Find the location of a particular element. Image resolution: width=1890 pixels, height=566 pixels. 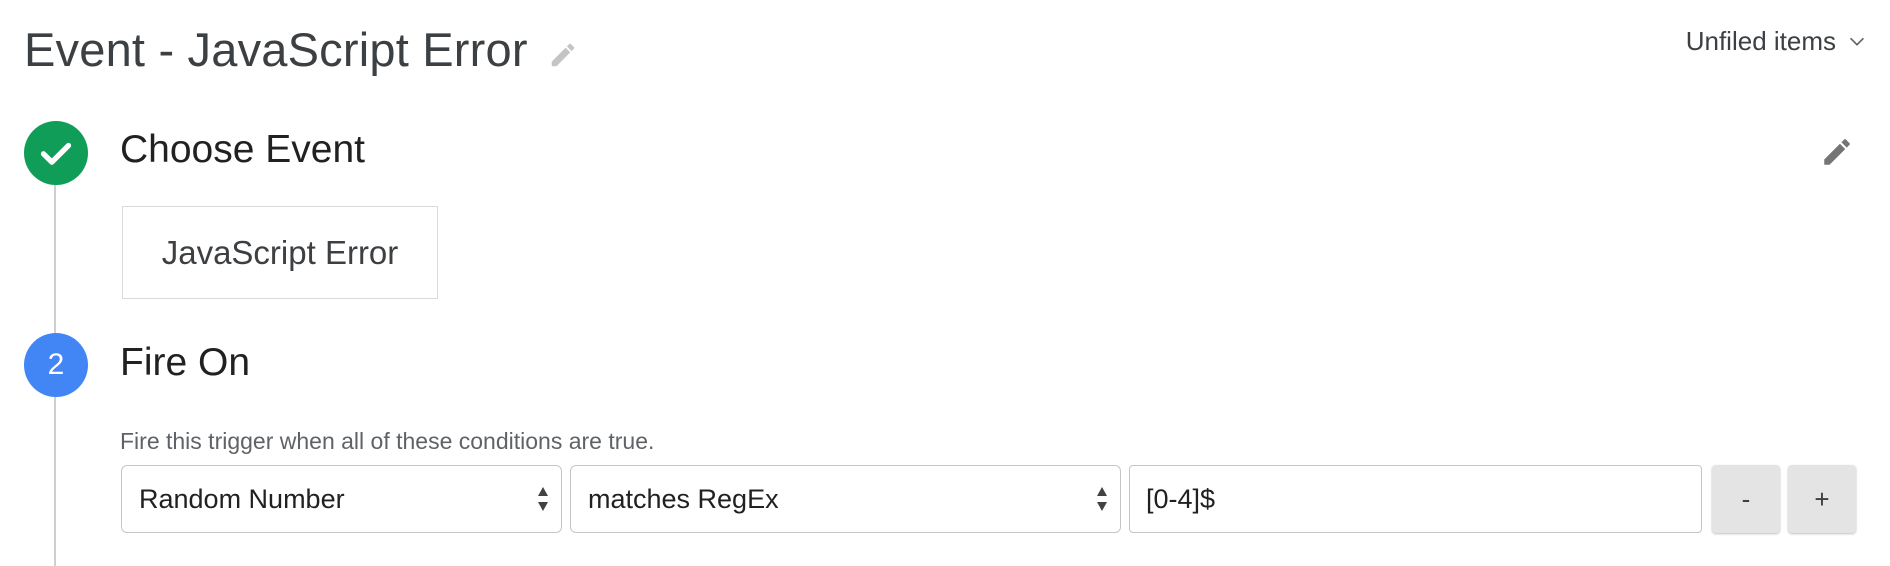

folder-dropdown: Unfiled items is located at coordinates (1777, 41).